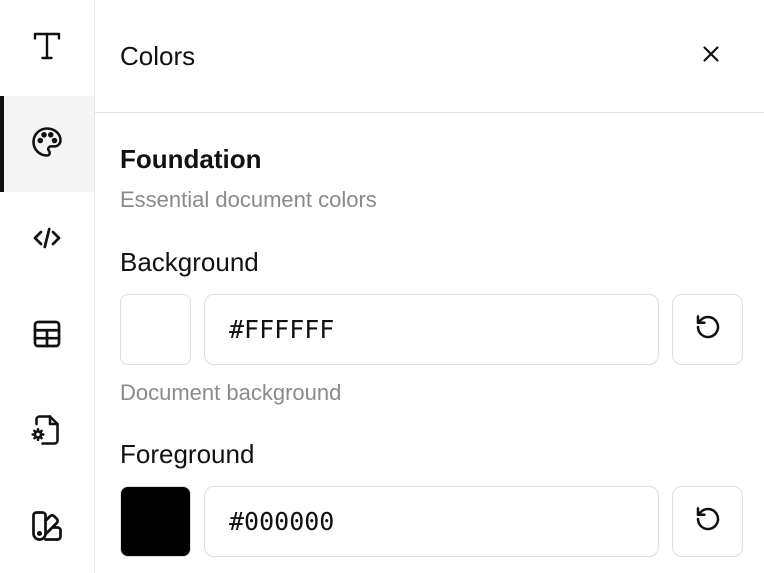 The image size is (764, 573). I want to click on foreground-hex-input, so click(431, 521).